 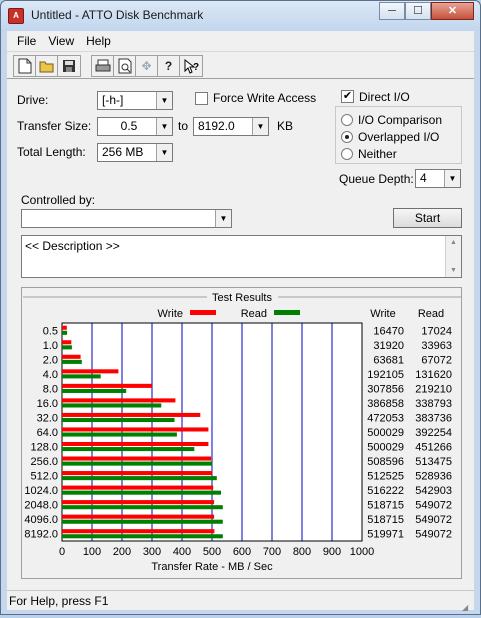 What do you see at coordinates (385, 462) in the screenshot?
I see `write-value: 508596` at bounding box center [385, 462].